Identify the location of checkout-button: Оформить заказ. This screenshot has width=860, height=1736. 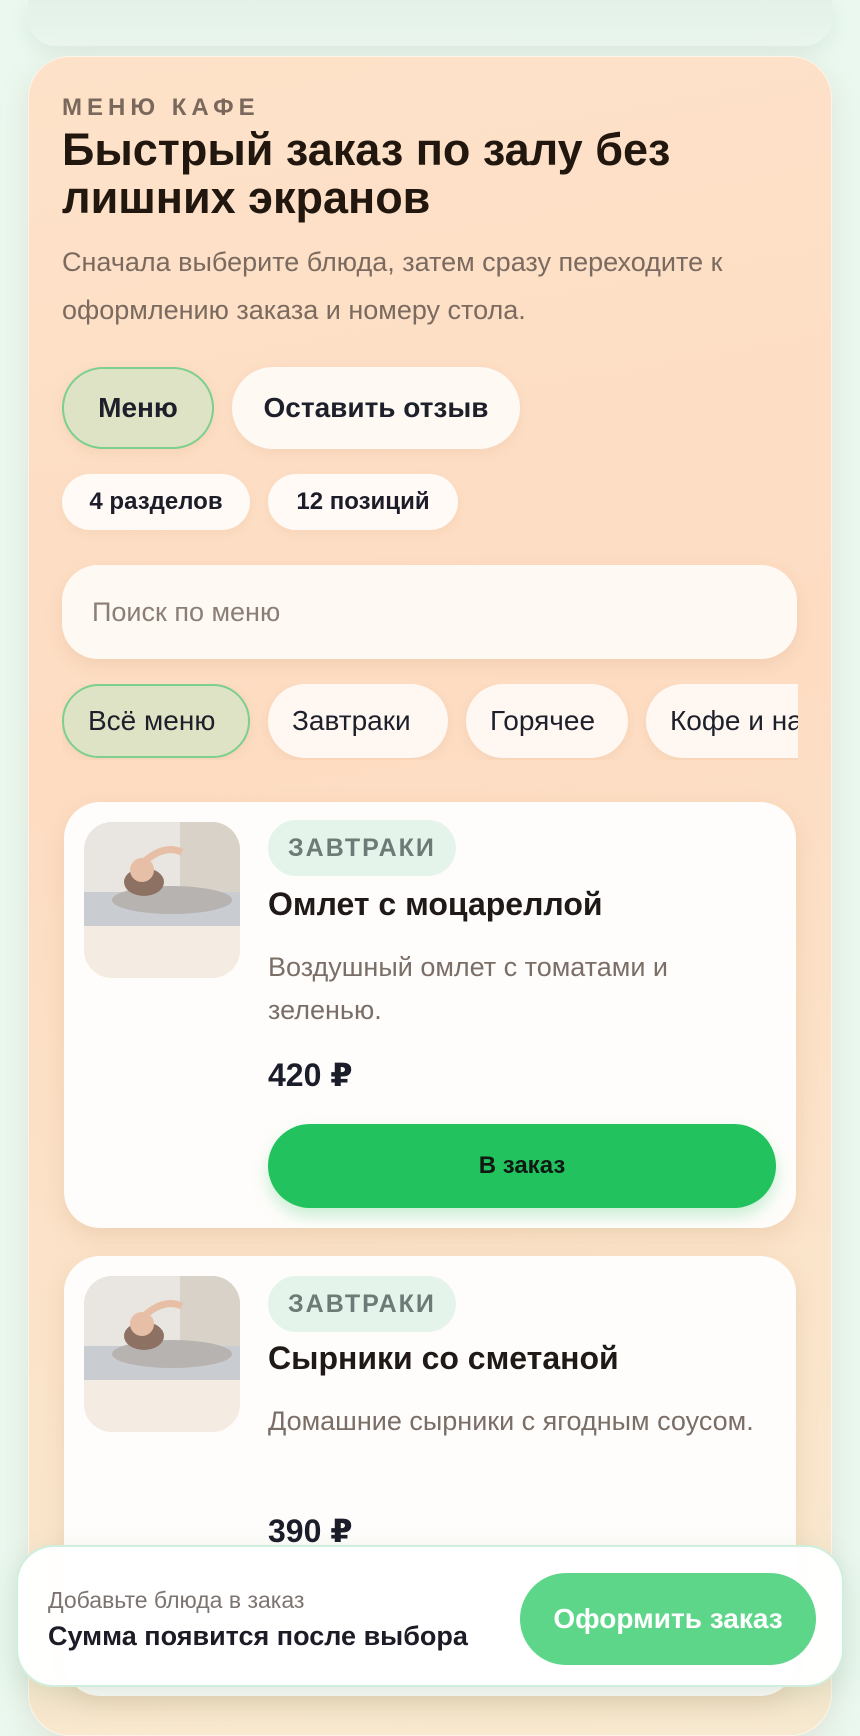
(668, 1619).